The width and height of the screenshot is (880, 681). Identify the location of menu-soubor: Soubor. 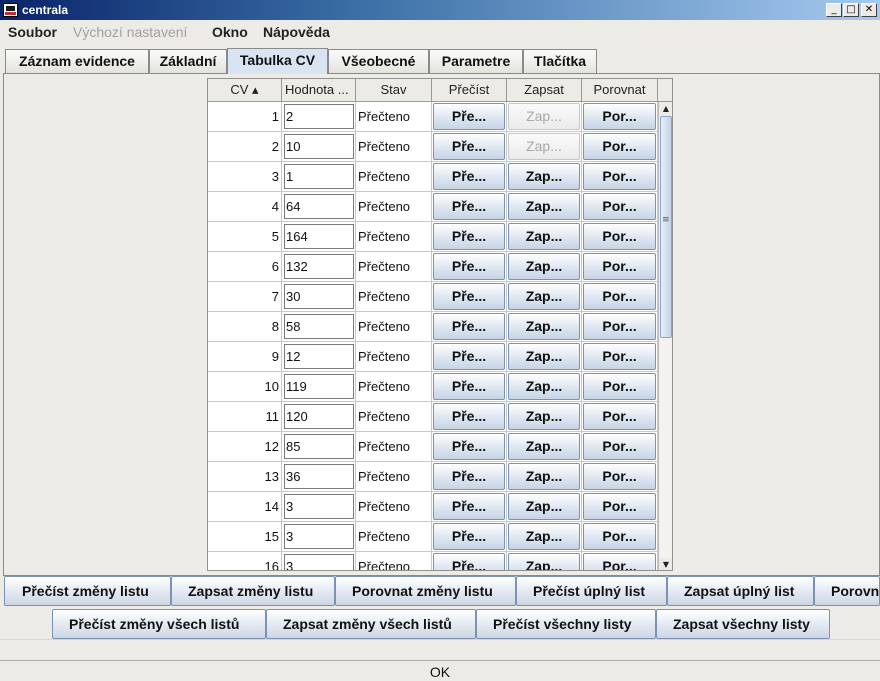
(32, 32).